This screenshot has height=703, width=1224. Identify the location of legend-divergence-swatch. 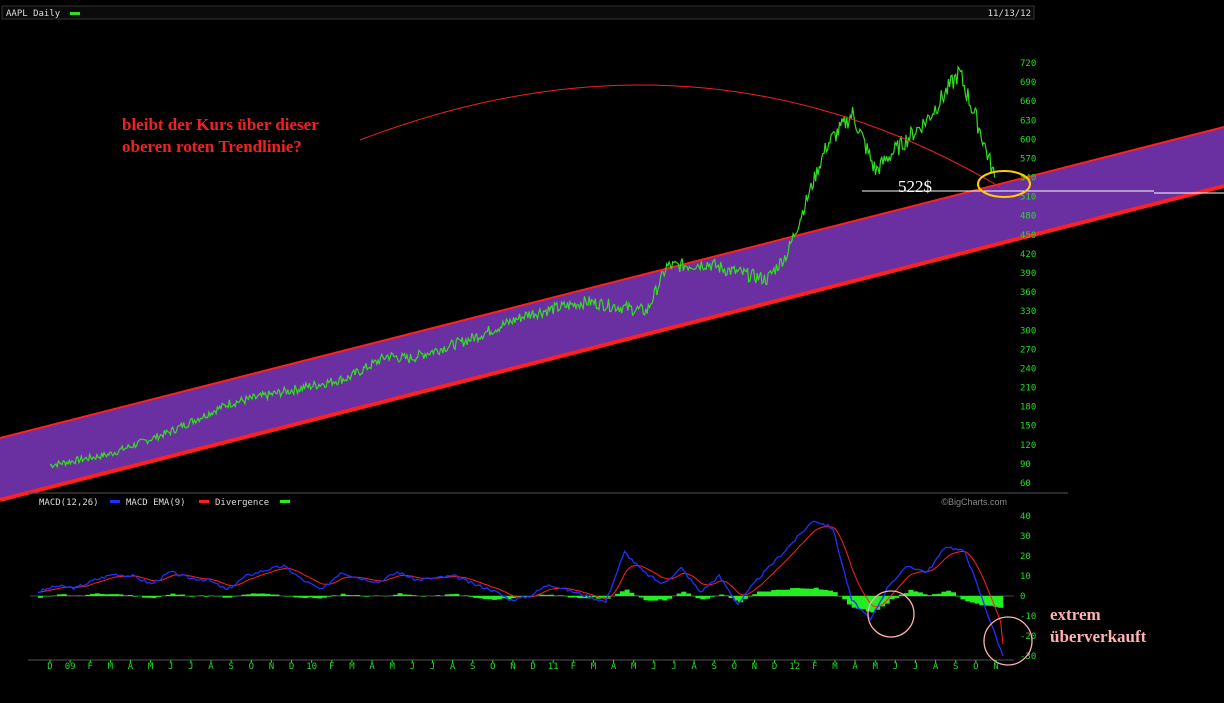
(285, 501).